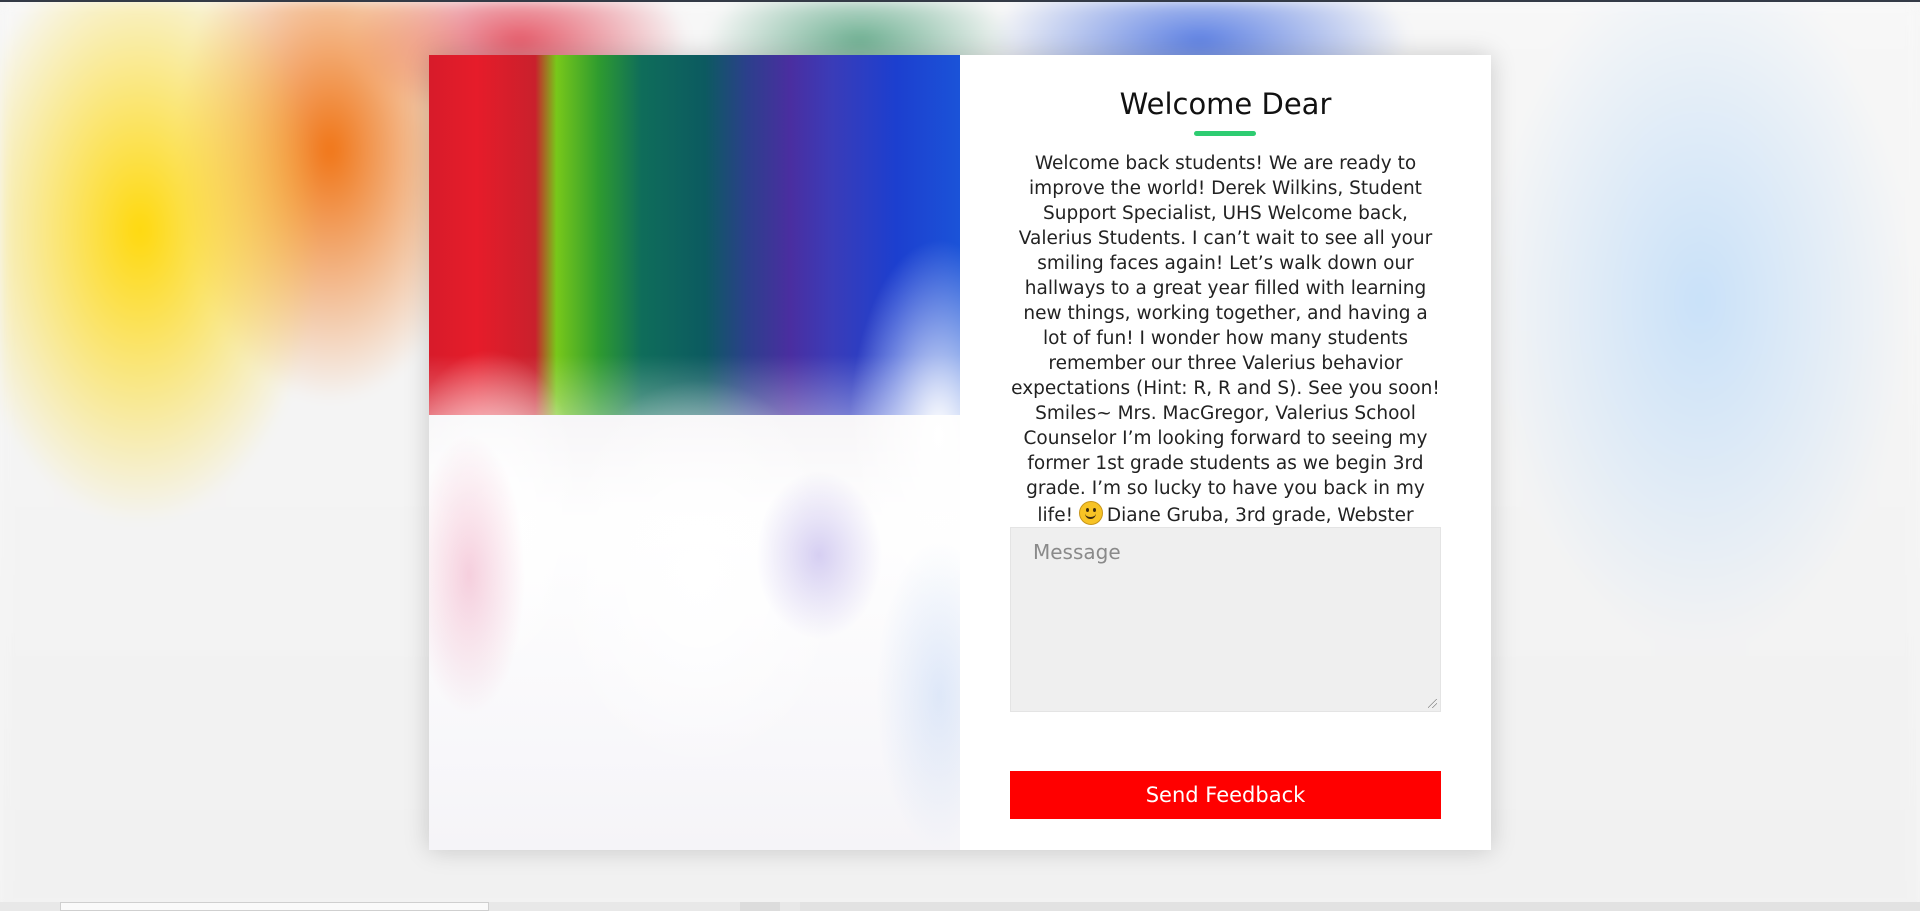  I want to click on title-underline, so click(1225, 133).